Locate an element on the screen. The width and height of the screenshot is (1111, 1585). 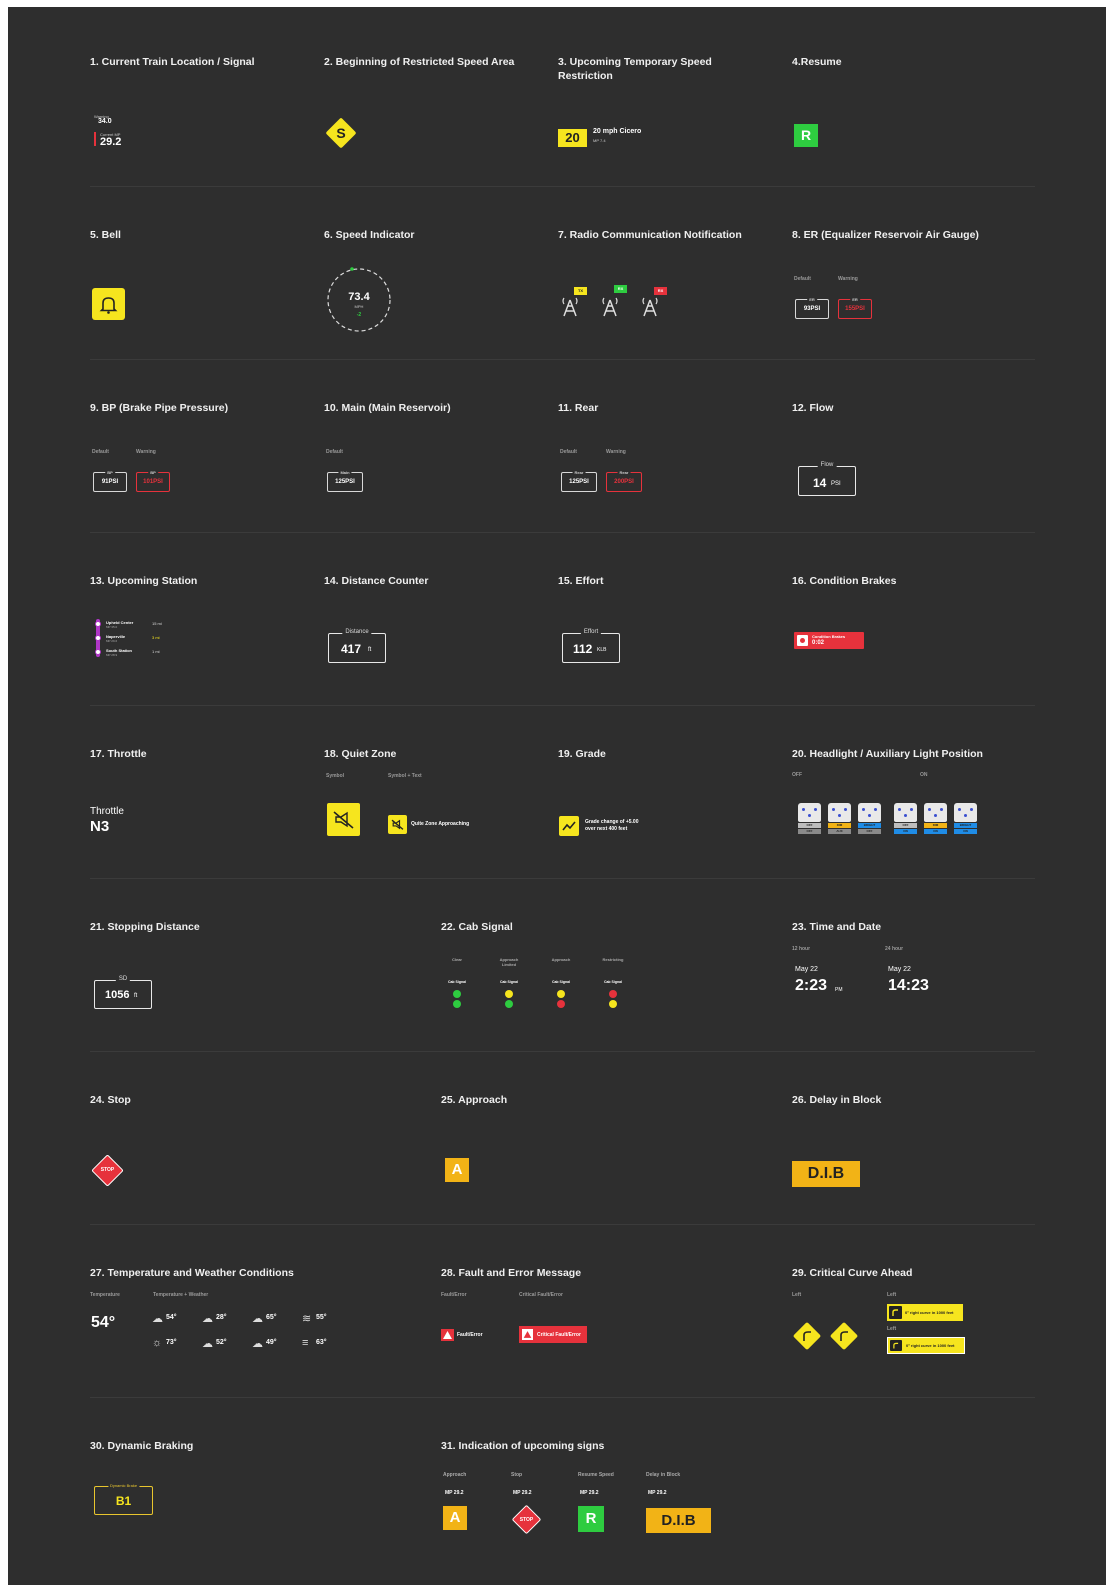
snow-cloud-icon: ☁ is located at coordinates (207, 1319).